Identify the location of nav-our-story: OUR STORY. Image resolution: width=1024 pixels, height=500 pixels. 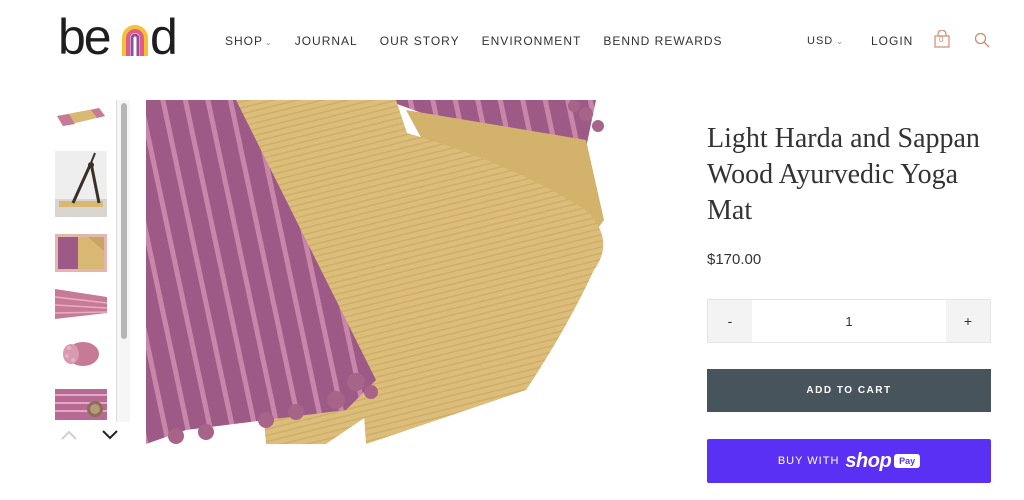
(420, 41).